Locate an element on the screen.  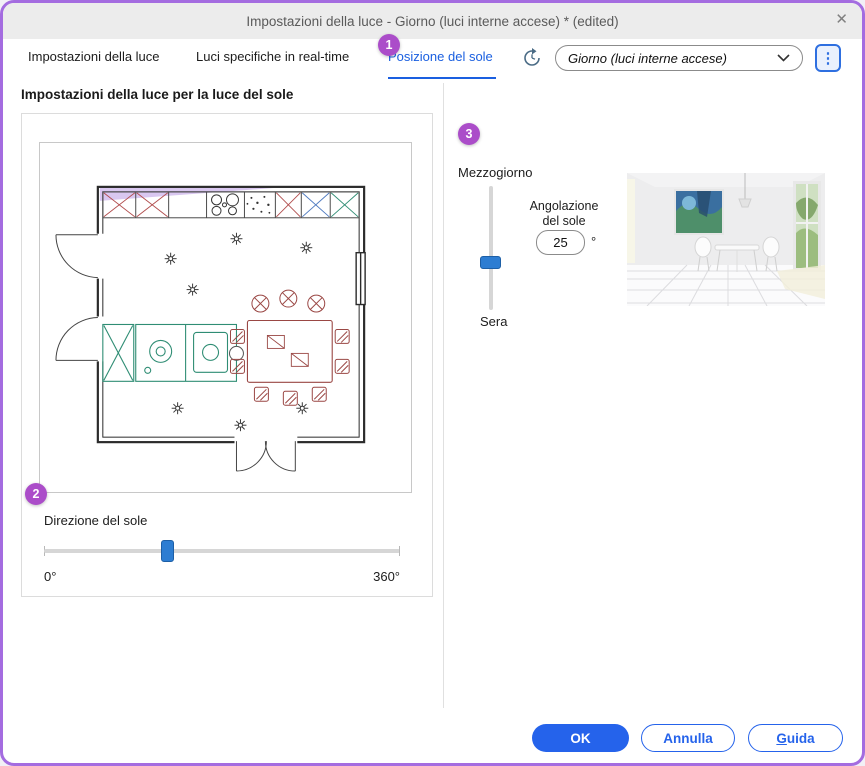
sun-angle-top-label: Mezzogiorno is located at coordinates (495, 172).